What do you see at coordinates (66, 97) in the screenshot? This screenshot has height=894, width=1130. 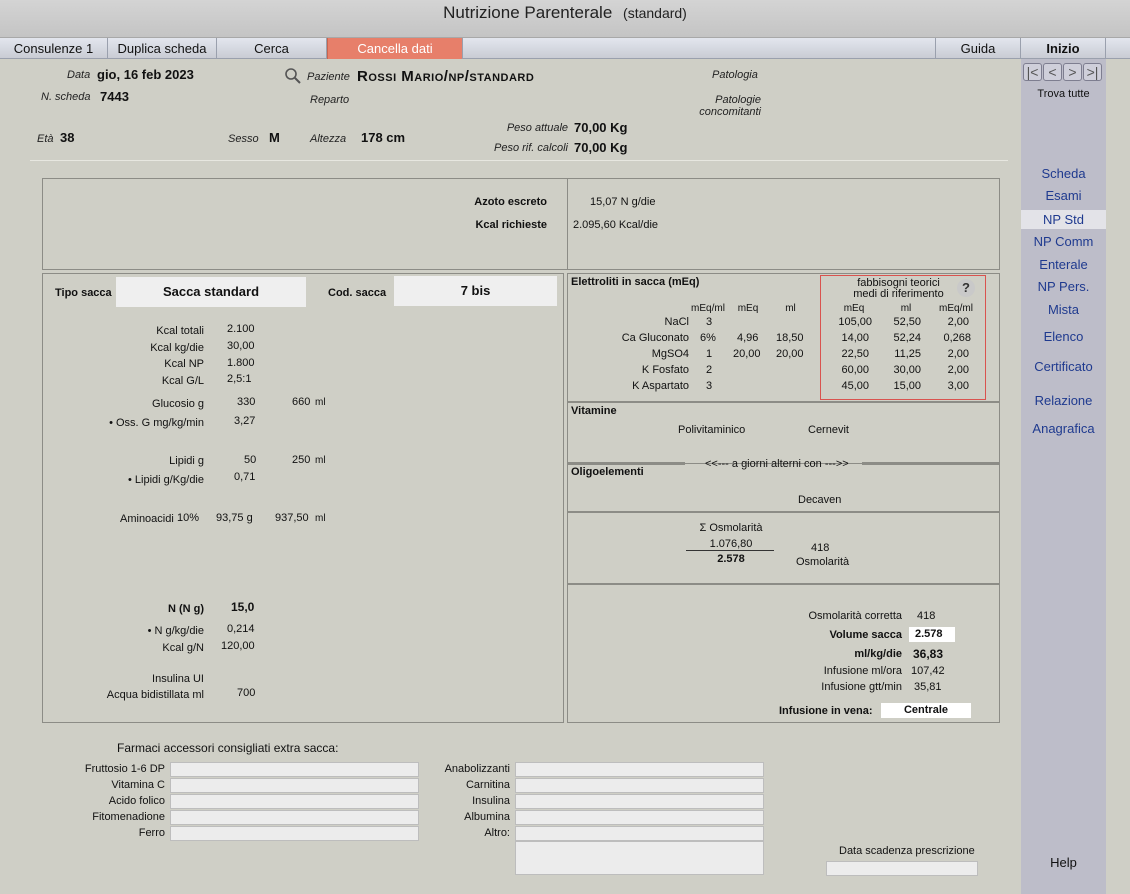 I see `scheda-label: N. scheda` at bounding box center [66, 97].